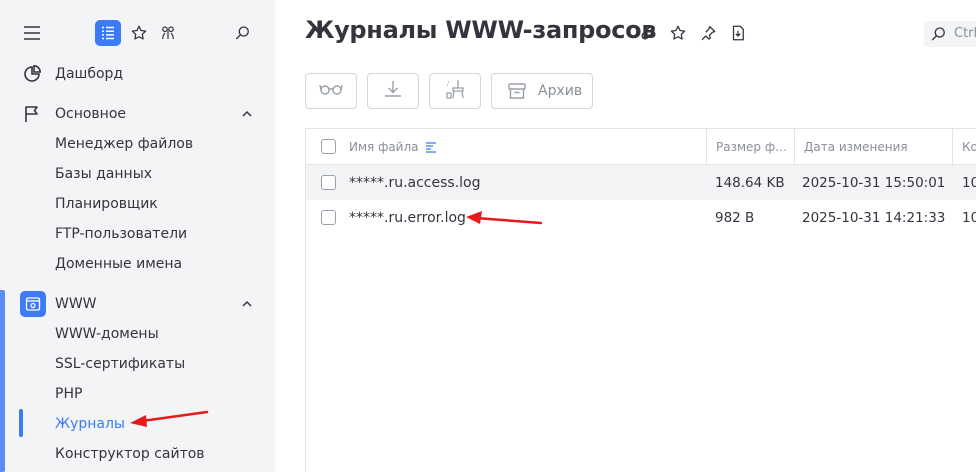  I want to click on column-label: Дата изменения, so click(856, 147).